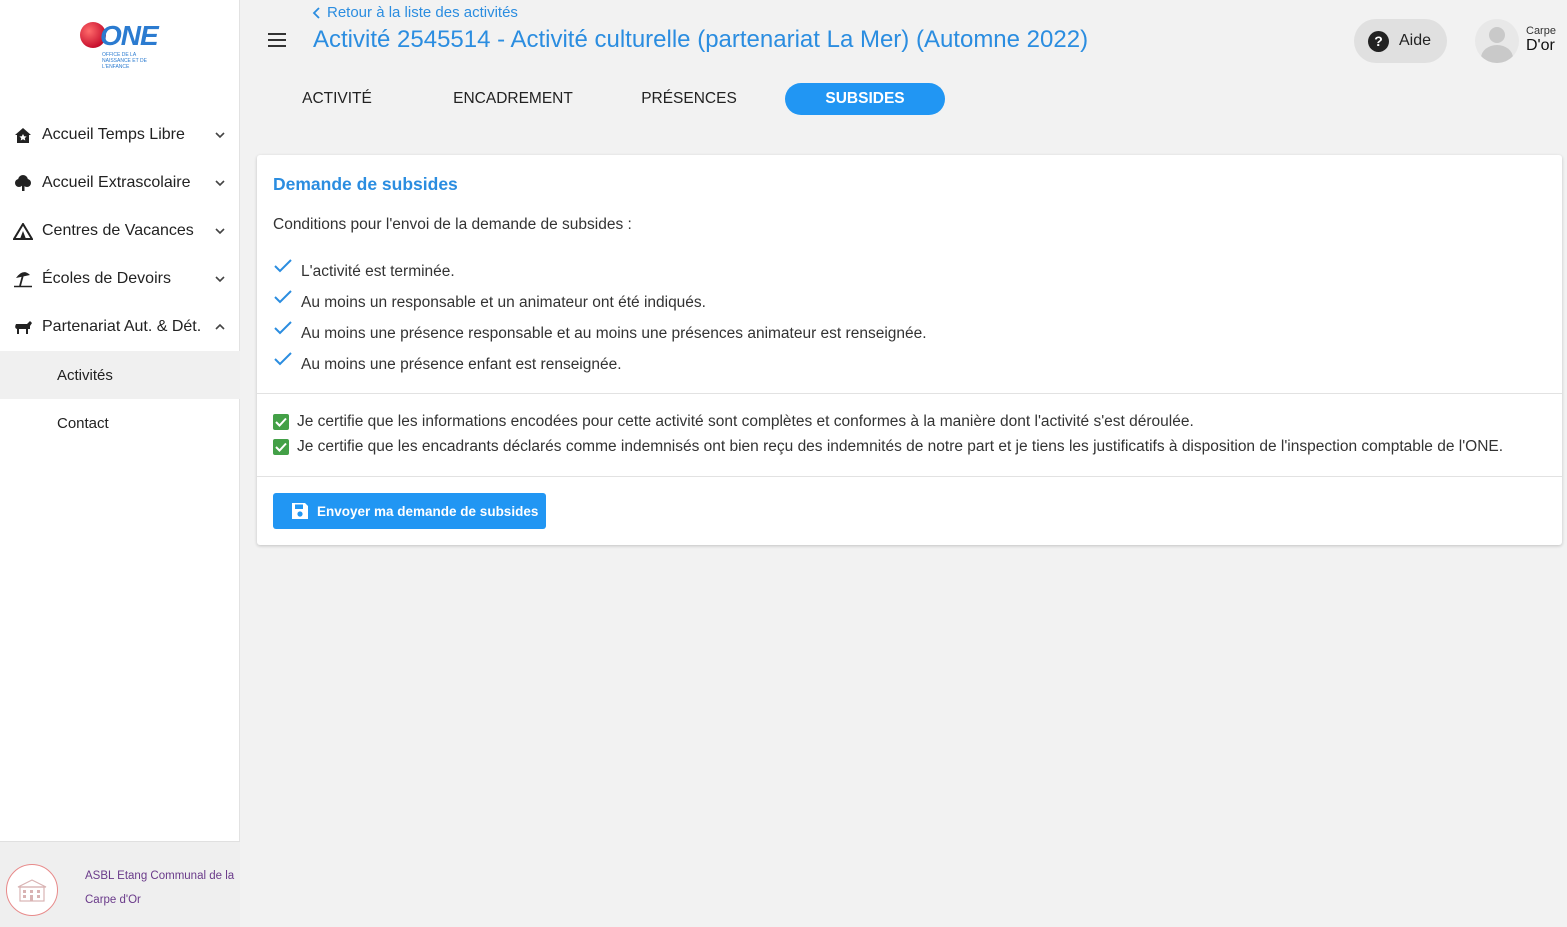 The image size is (1567, 927). Describe the element at coordinates (23, 183) in the screenshot. I see `tree-icon` at that location.